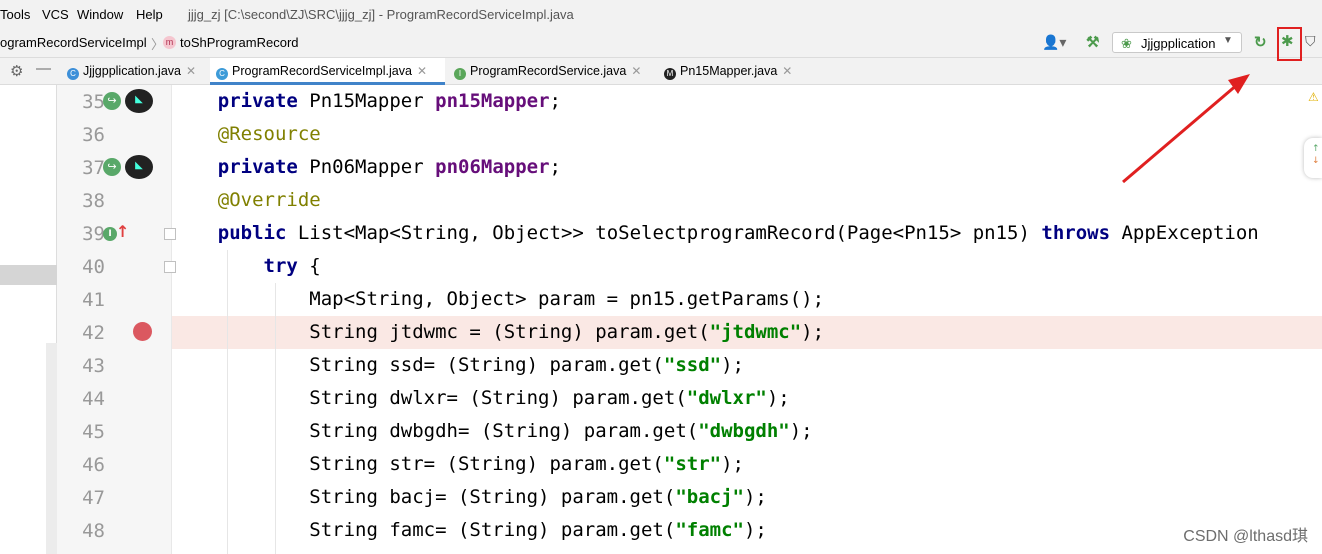  What do you see at coordinates (135, 71) in the screenshot?
I see `tab-jjjgpplication: C Jjjgpplication.java ✕` at bounding box center [135, 71].